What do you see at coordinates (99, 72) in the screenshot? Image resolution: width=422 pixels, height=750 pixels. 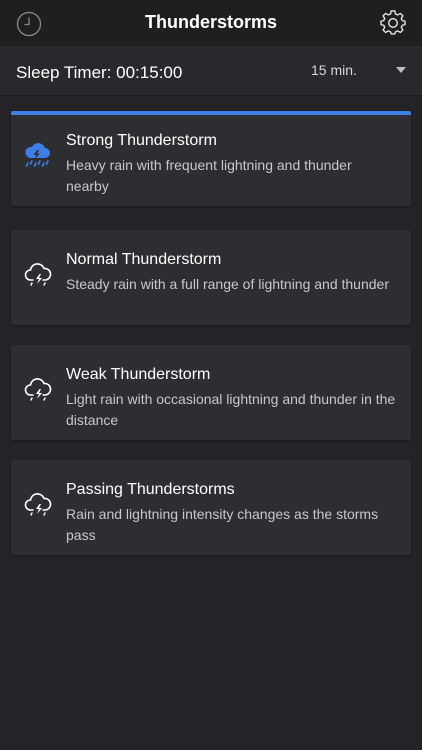 I see `sleep-timer-label: Sleep Timer: 00:15:00` at bounding box center [99, 72].